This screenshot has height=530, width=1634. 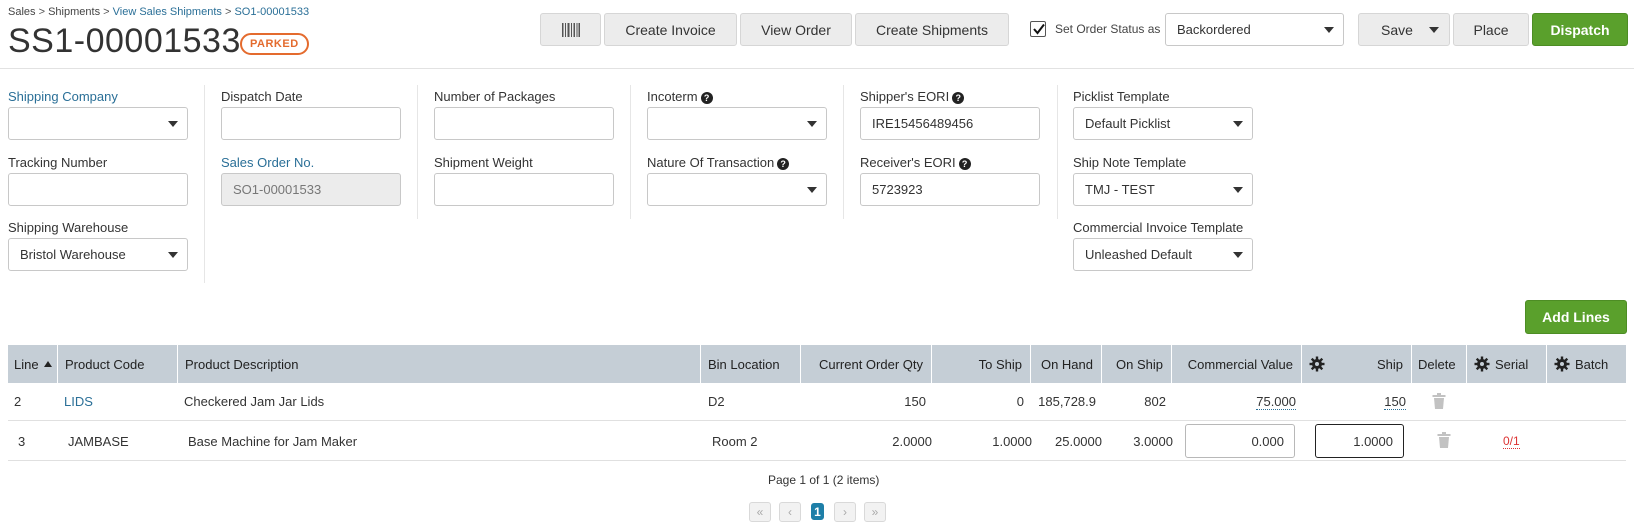 What do you see at coordinates (751, 364) in the screenshot?
I see `column-header-bin-location: Bin Location` at bounding box center [751, 364].